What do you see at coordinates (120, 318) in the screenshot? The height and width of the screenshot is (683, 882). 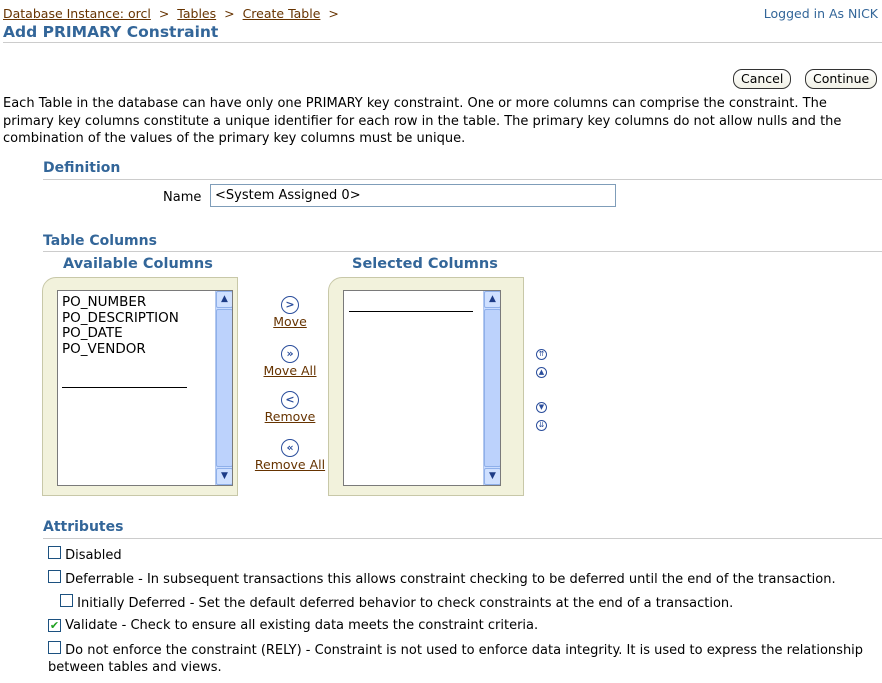 I see `list-item: PO_DESCRIPTION` at bounding box center [120, 318].